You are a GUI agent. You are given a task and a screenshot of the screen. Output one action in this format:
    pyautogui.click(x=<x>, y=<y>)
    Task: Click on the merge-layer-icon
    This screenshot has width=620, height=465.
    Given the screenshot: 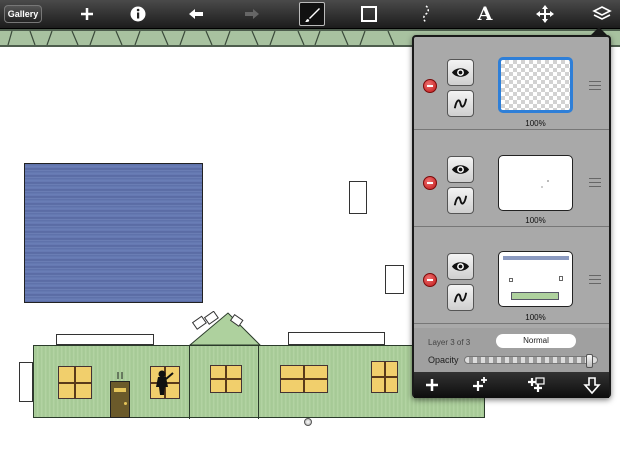 What is the action you would take?
    pyautogui.click(x=536, y=385)
    